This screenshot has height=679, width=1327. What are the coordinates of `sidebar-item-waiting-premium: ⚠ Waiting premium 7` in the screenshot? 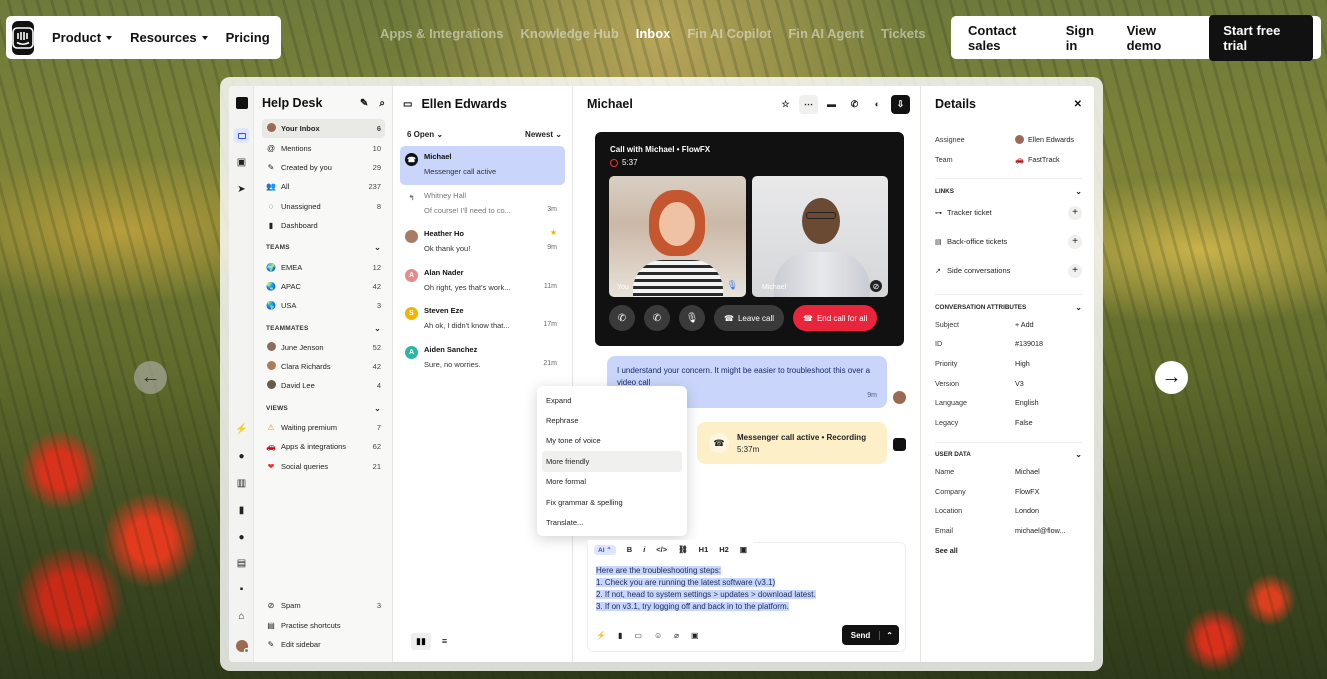 It's located at (323, 427).